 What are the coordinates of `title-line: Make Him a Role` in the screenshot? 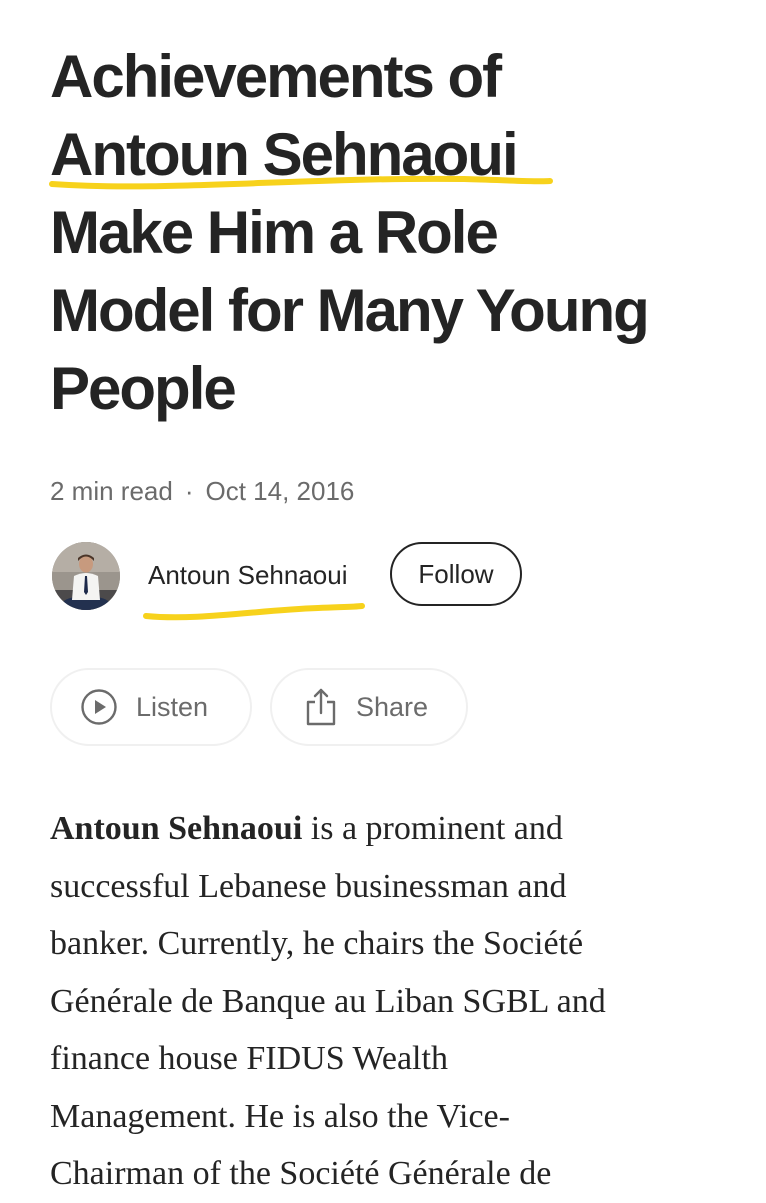 It's located at (274, 232).